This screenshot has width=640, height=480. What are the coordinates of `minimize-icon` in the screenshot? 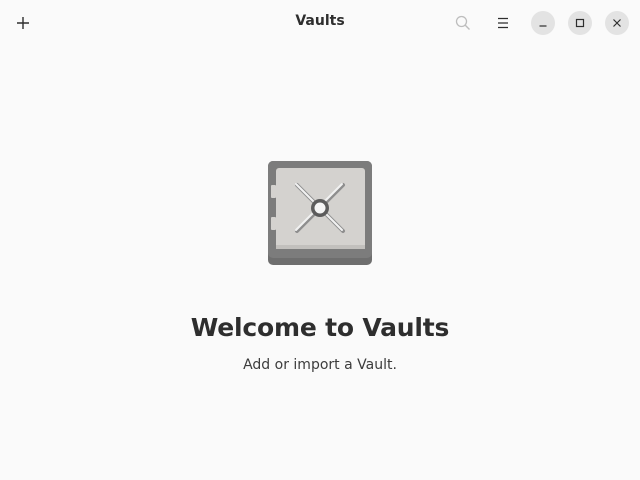 It's located at (543, 26).